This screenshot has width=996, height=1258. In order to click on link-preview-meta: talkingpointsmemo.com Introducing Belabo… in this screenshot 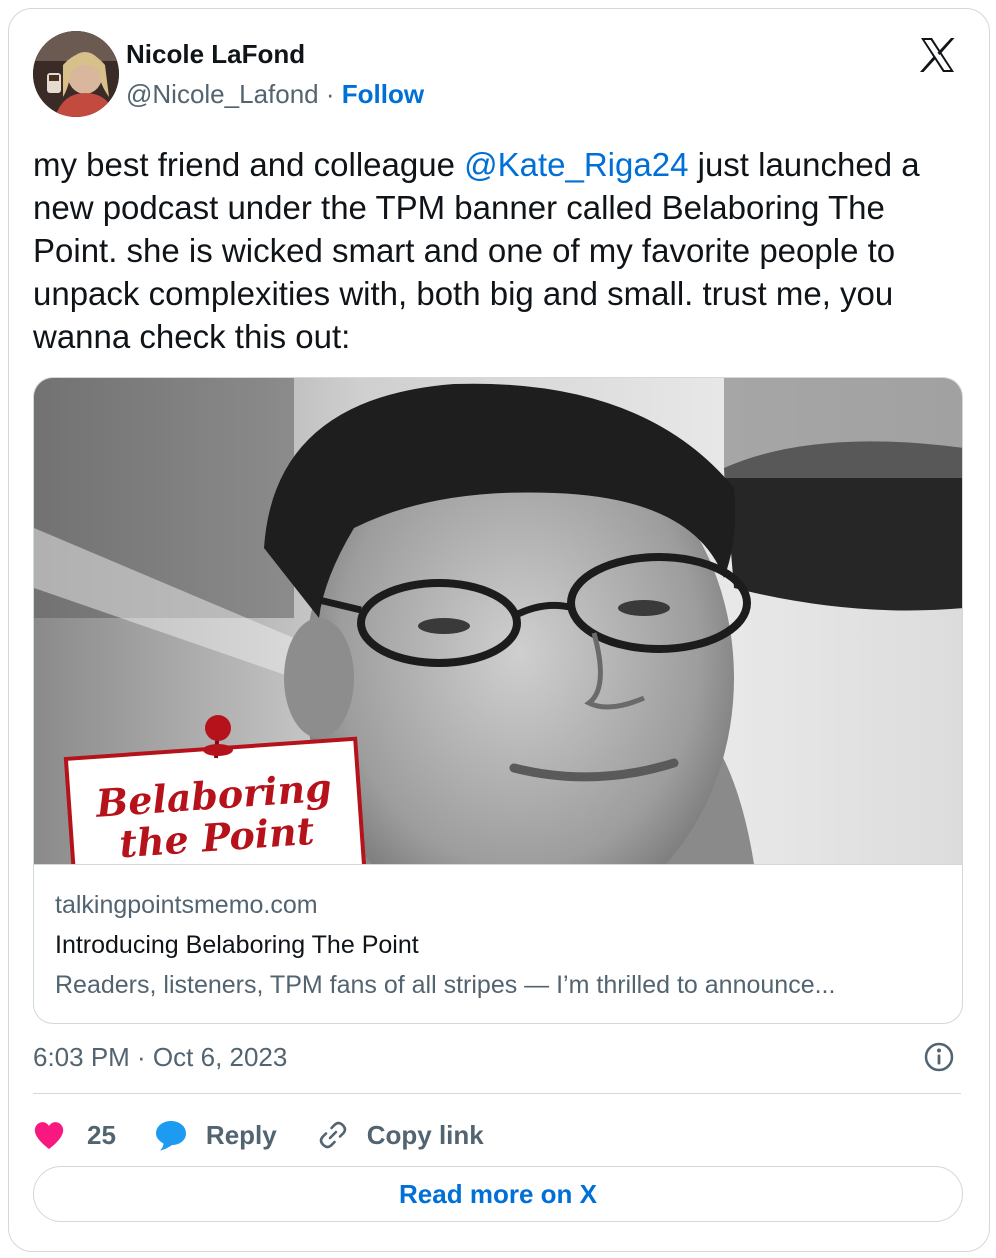, I will do `click(498, 943)`.